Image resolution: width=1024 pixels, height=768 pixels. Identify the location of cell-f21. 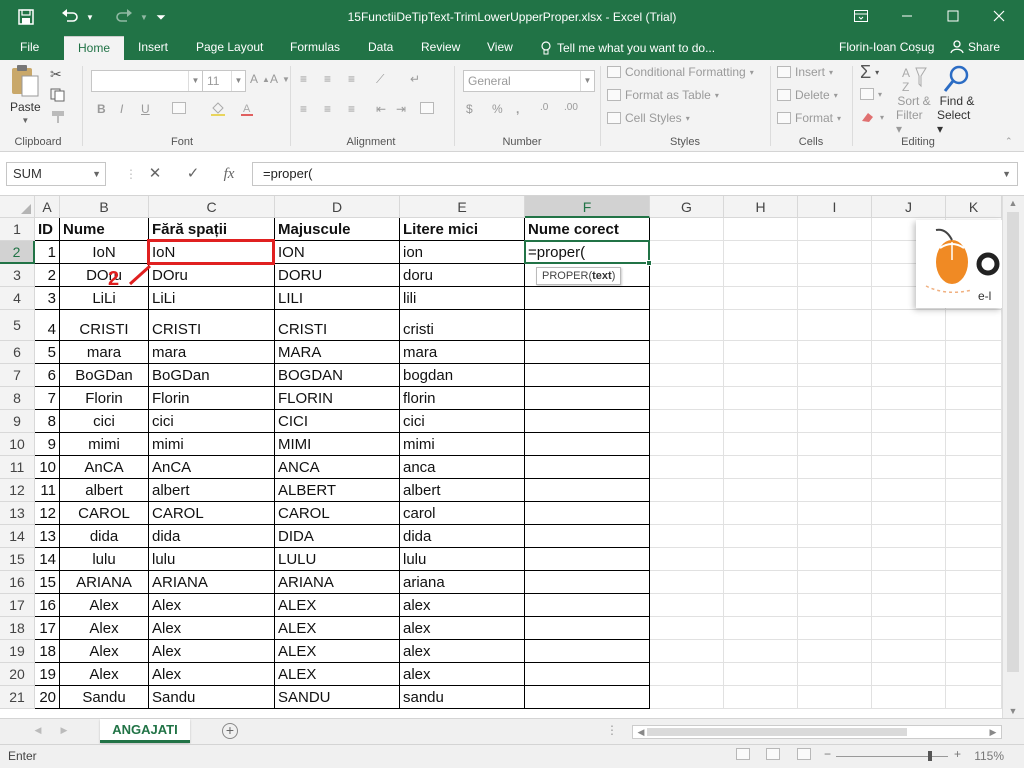
(587, 697).